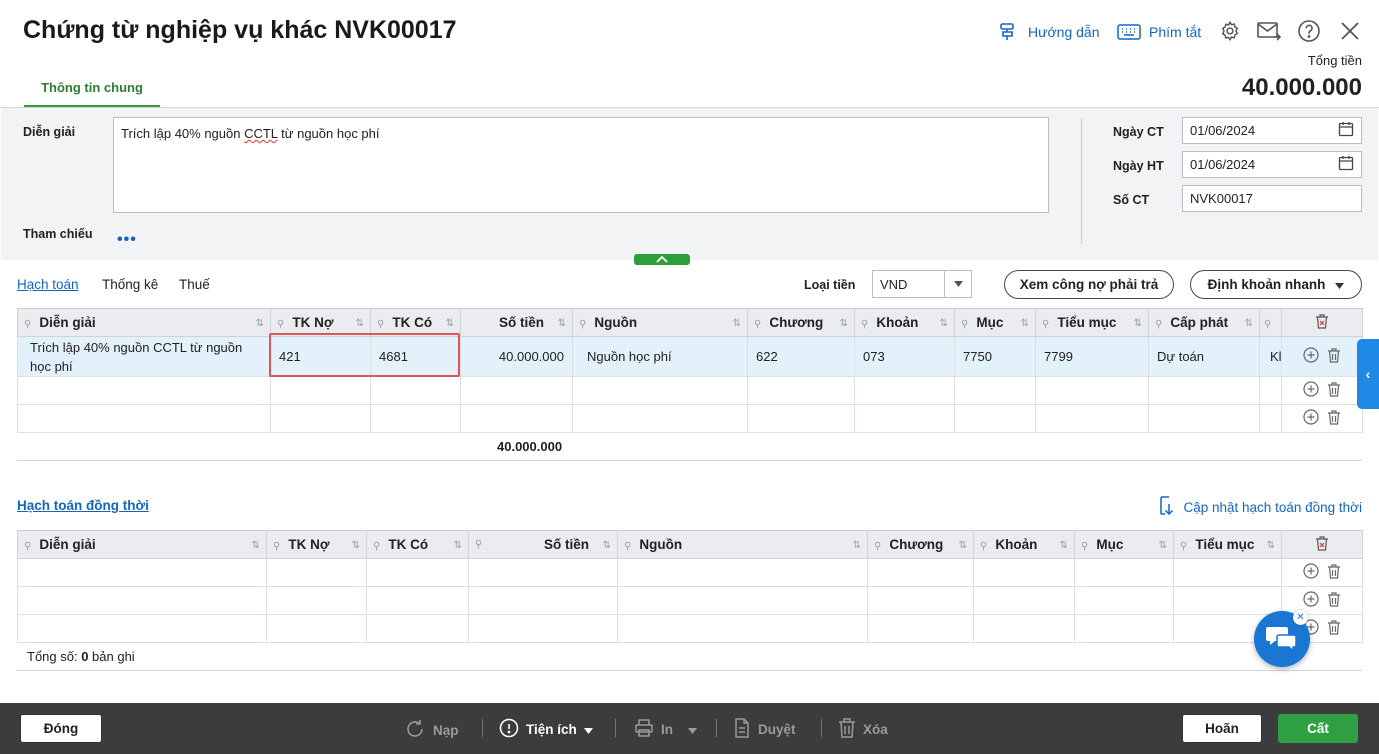 This screenshot has width=1379, height=754. What do you see at coordinates (957, 284) in the screenshot?
I see `dropdown-arrow-icon` at bounding box center [957, 284].